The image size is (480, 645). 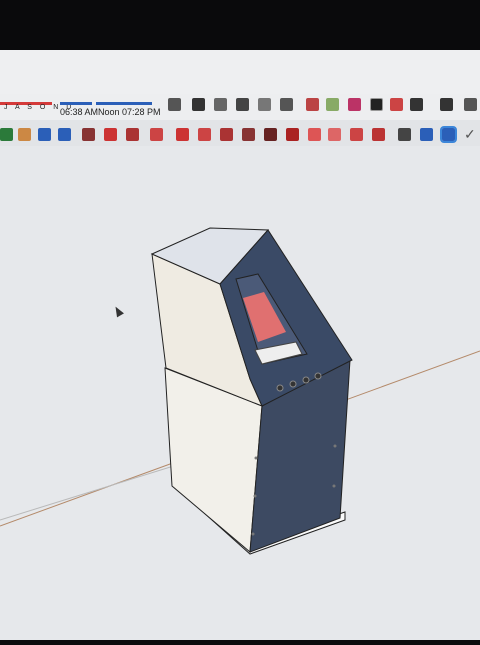 What do you see at coordinates (292, 134) in the screenshot?
I see `move-icon` at bounding box center [292, 134].